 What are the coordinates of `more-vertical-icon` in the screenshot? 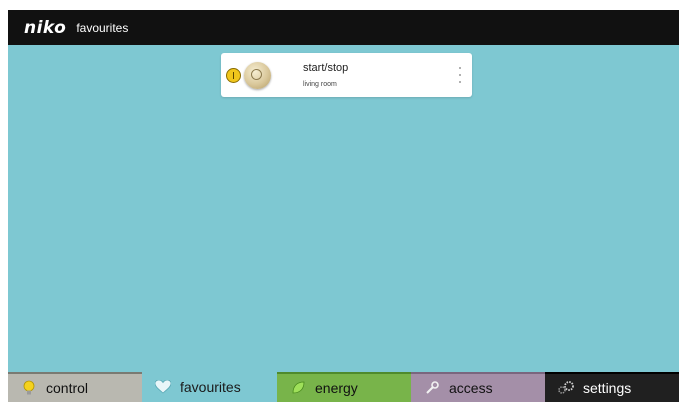 It's located at (460, 75).